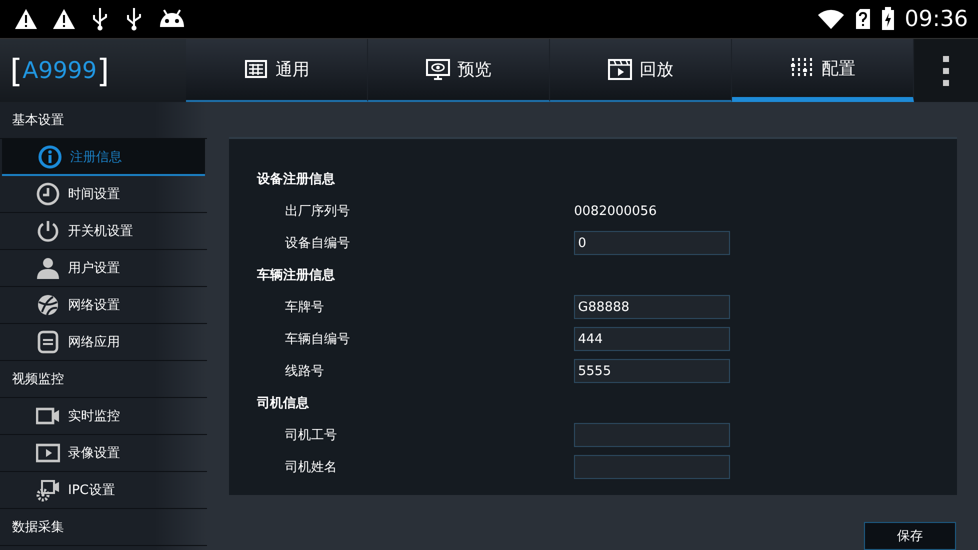 This screenshot has width=978, height=550. What do you see at coordinates (615, 211) in the screenshot?
I see `field-value: 0082000056` at bounding box center [615, 211].